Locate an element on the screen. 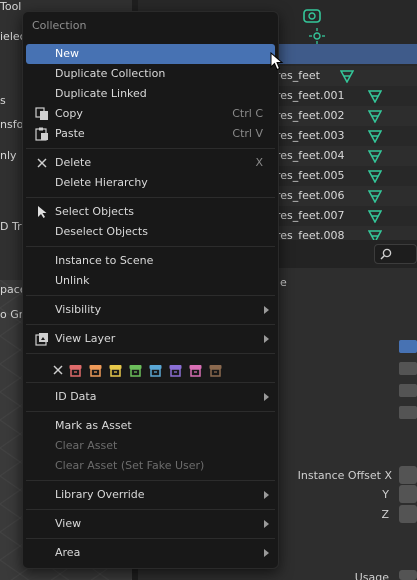 The image size is (417, 580). outliner-row: res_feet.004 is located at coordinates (344, 156).